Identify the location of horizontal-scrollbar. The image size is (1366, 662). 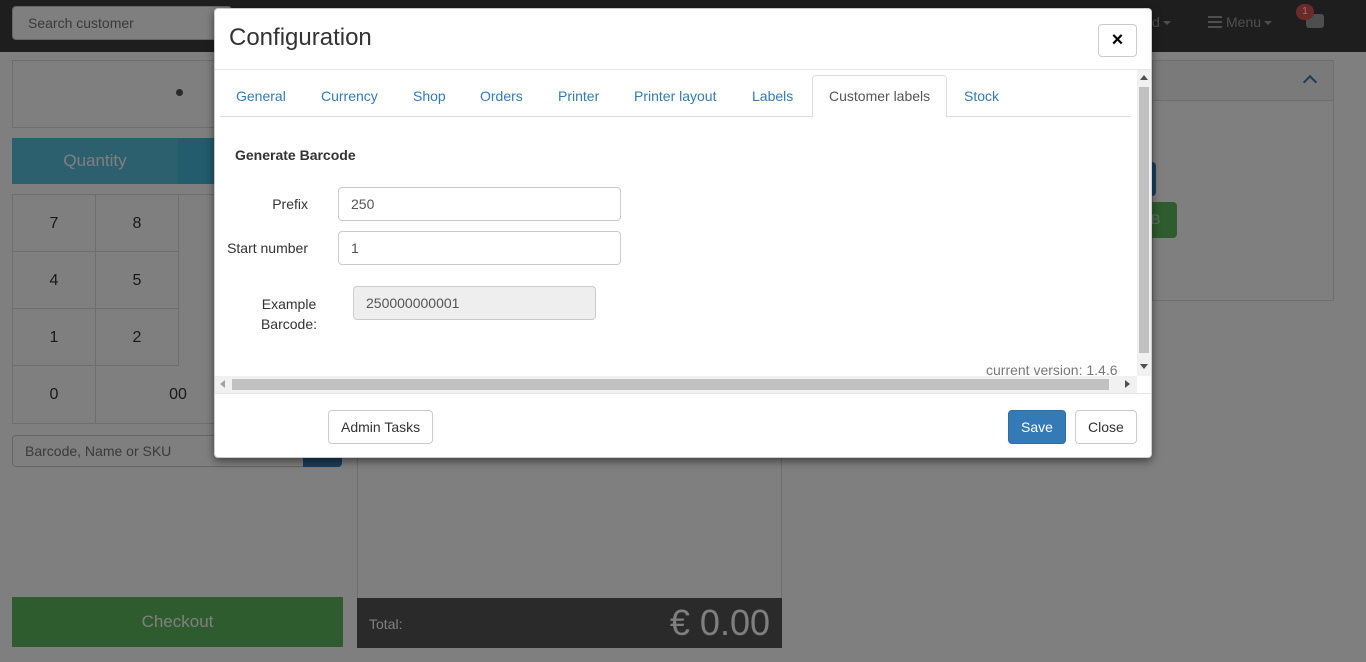
(676, 384).